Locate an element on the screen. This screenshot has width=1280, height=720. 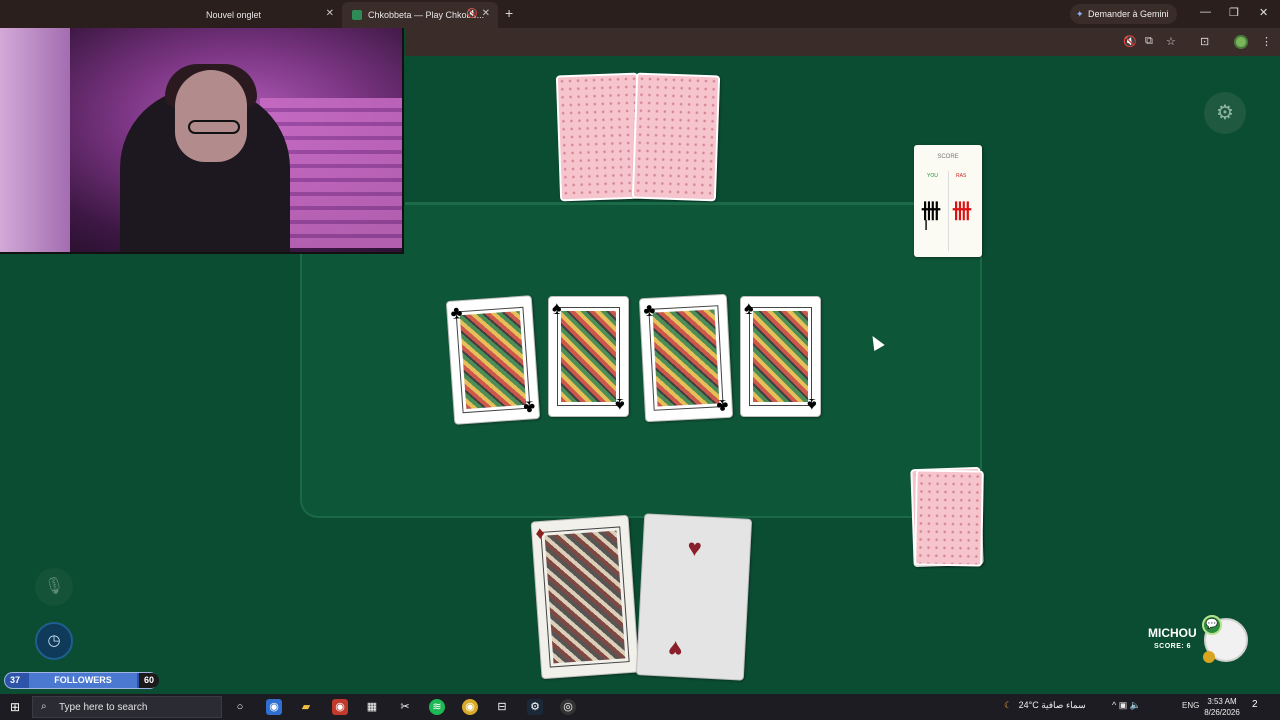
draw-pile is located at coordinates (949, 518).